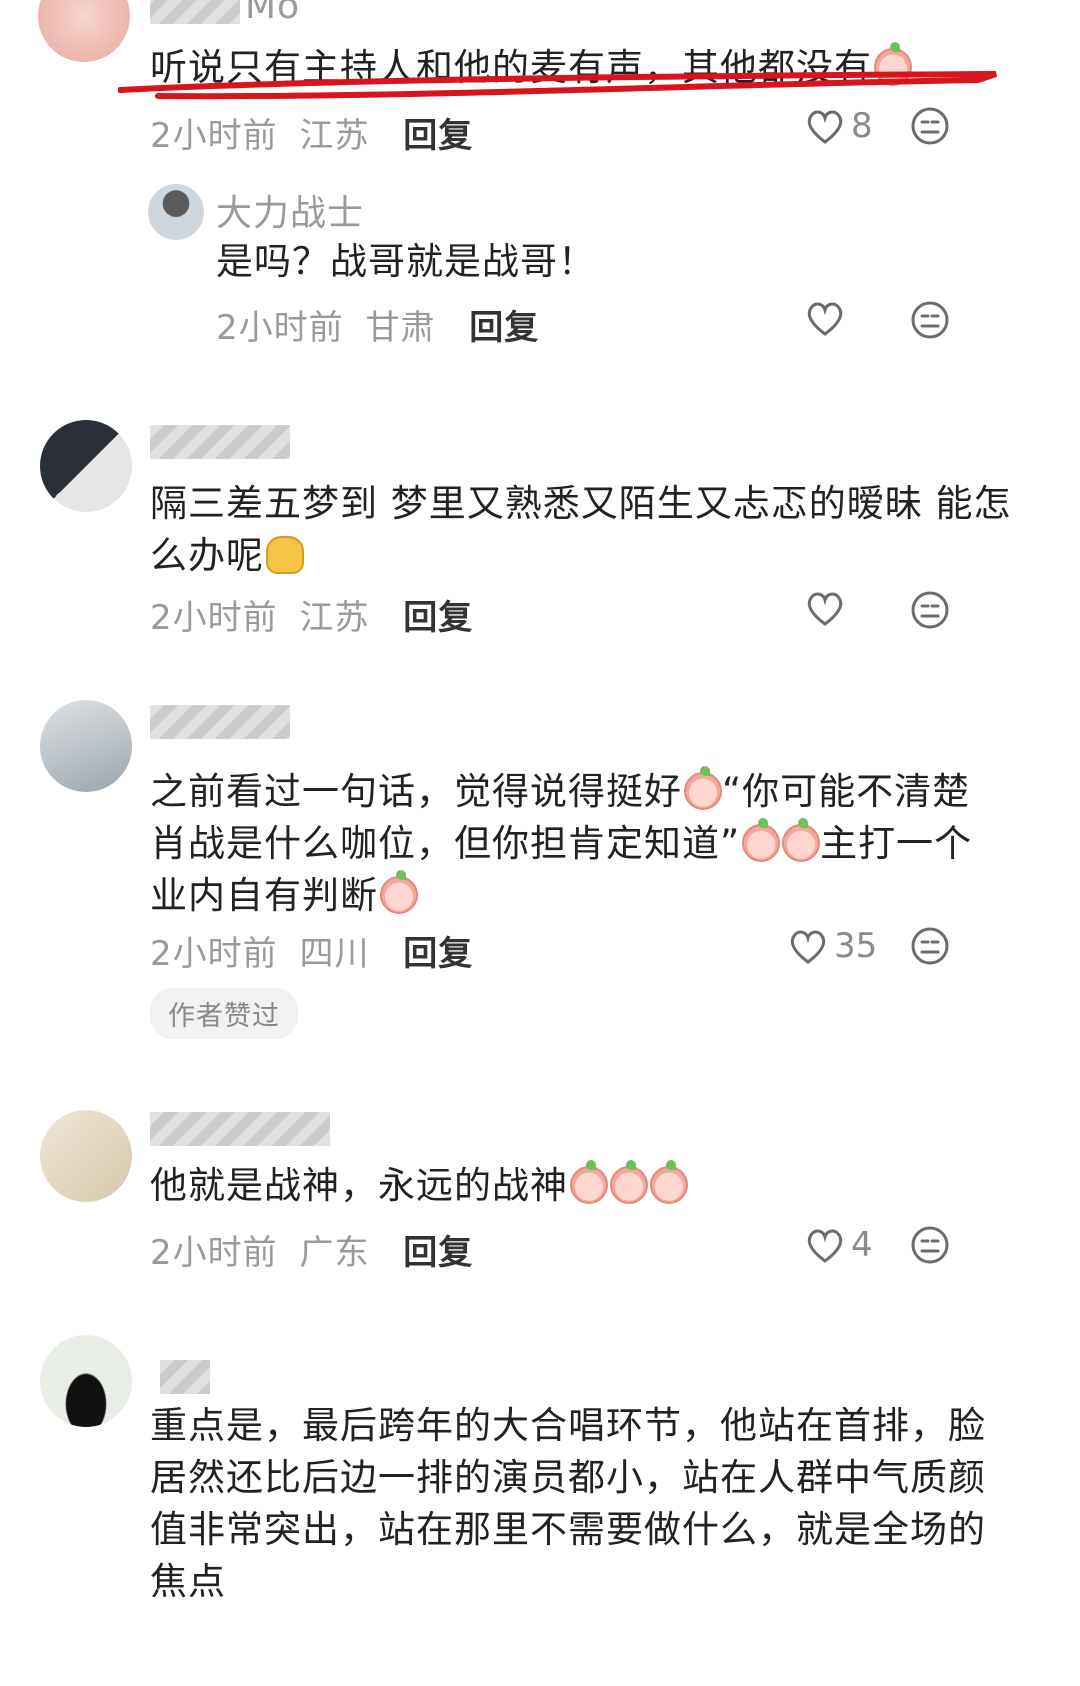  I want to click on comment-meta: 2小时前 广东 回复, so click(311, 1249).